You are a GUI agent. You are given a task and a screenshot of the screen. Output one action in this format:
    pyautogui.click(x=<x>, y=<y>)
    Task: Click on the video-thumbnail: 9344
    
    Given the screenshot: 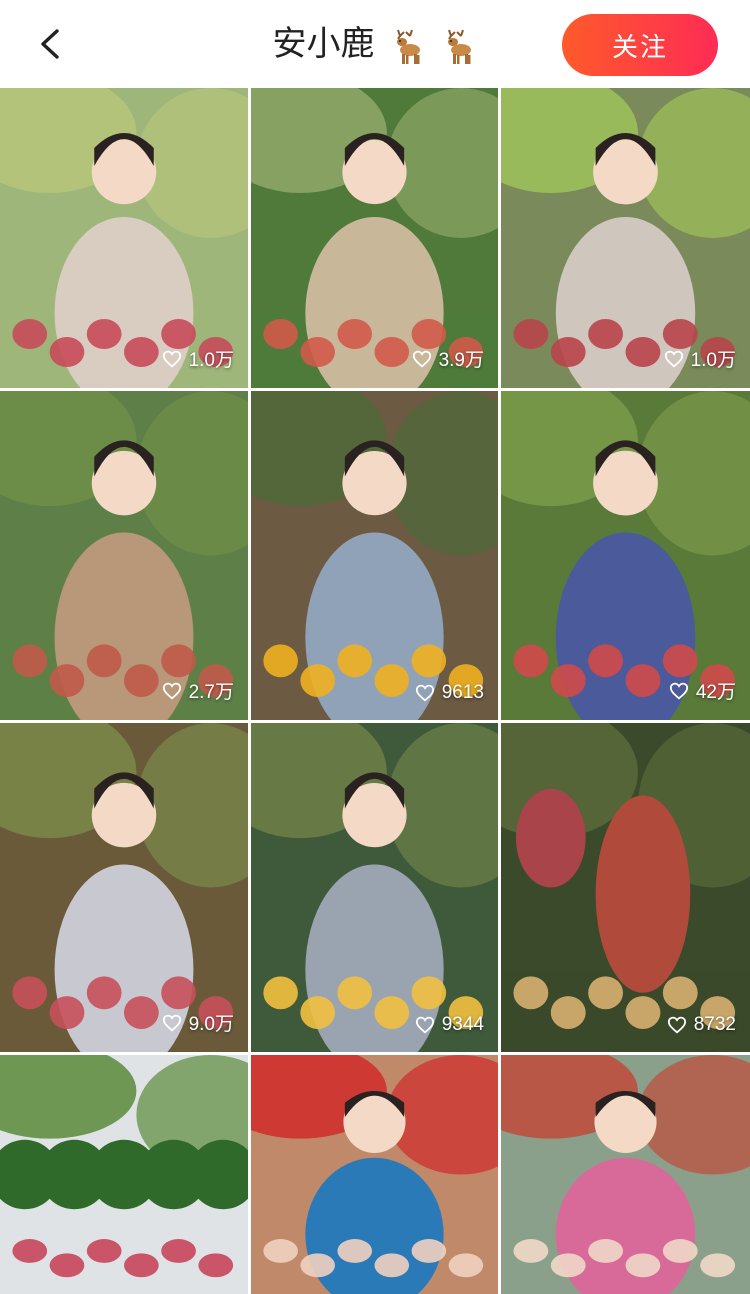 What is the action you would take?
    pyautogui.click(x=374, y=887)
    